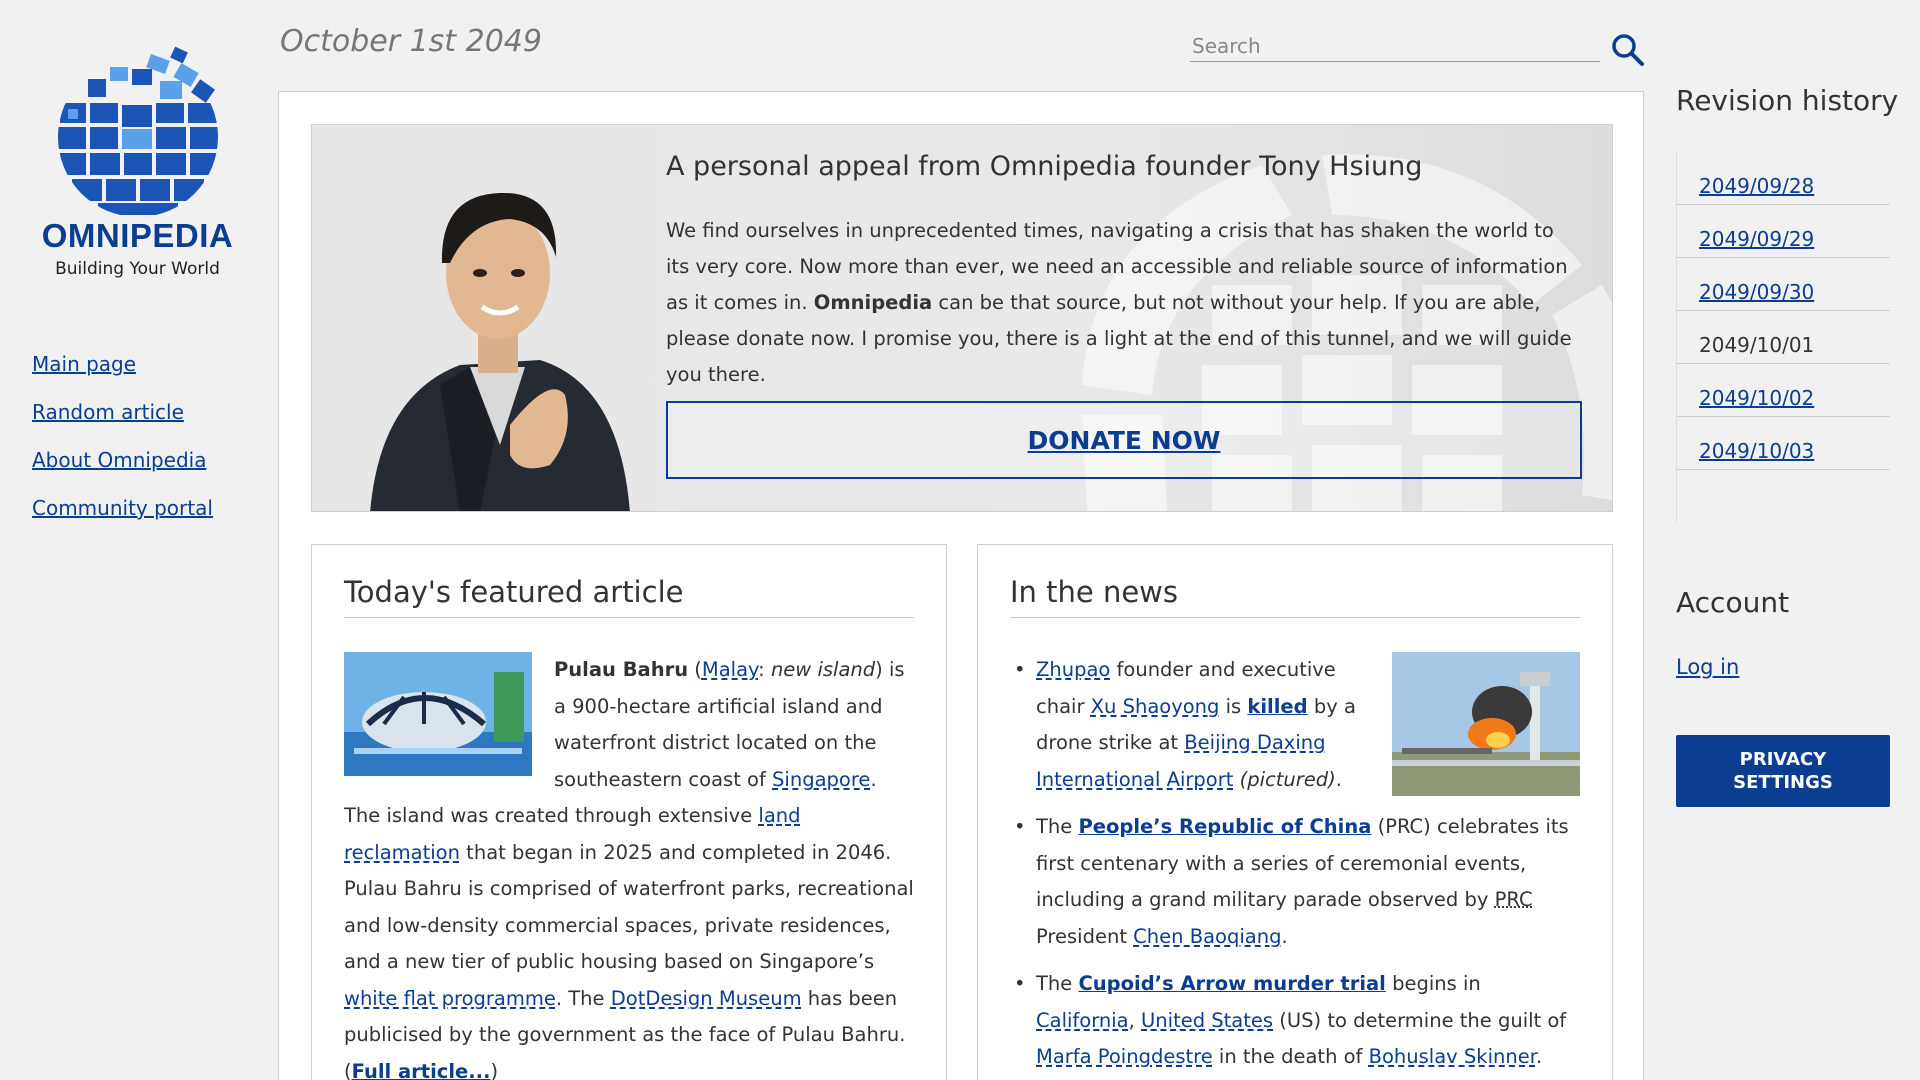 The height and width of the screenshot is (1080, 1920). I want to click on privacy-settings-label: PRIVACY SETTINGS, so click(1783, 771).